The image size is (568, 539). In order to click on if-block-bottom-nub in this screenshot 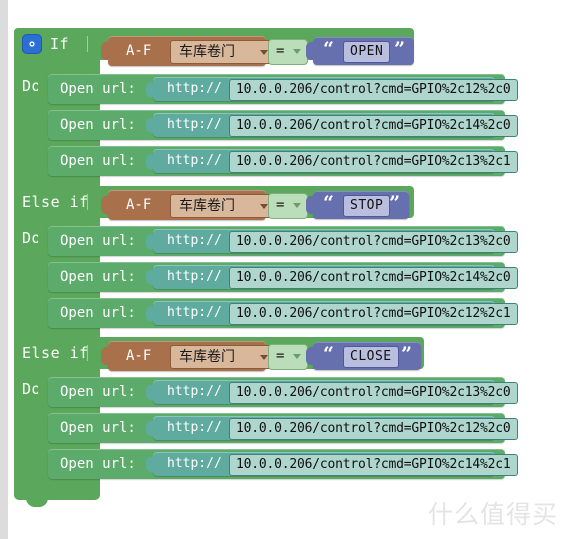, I will do `click(37, 502)`.